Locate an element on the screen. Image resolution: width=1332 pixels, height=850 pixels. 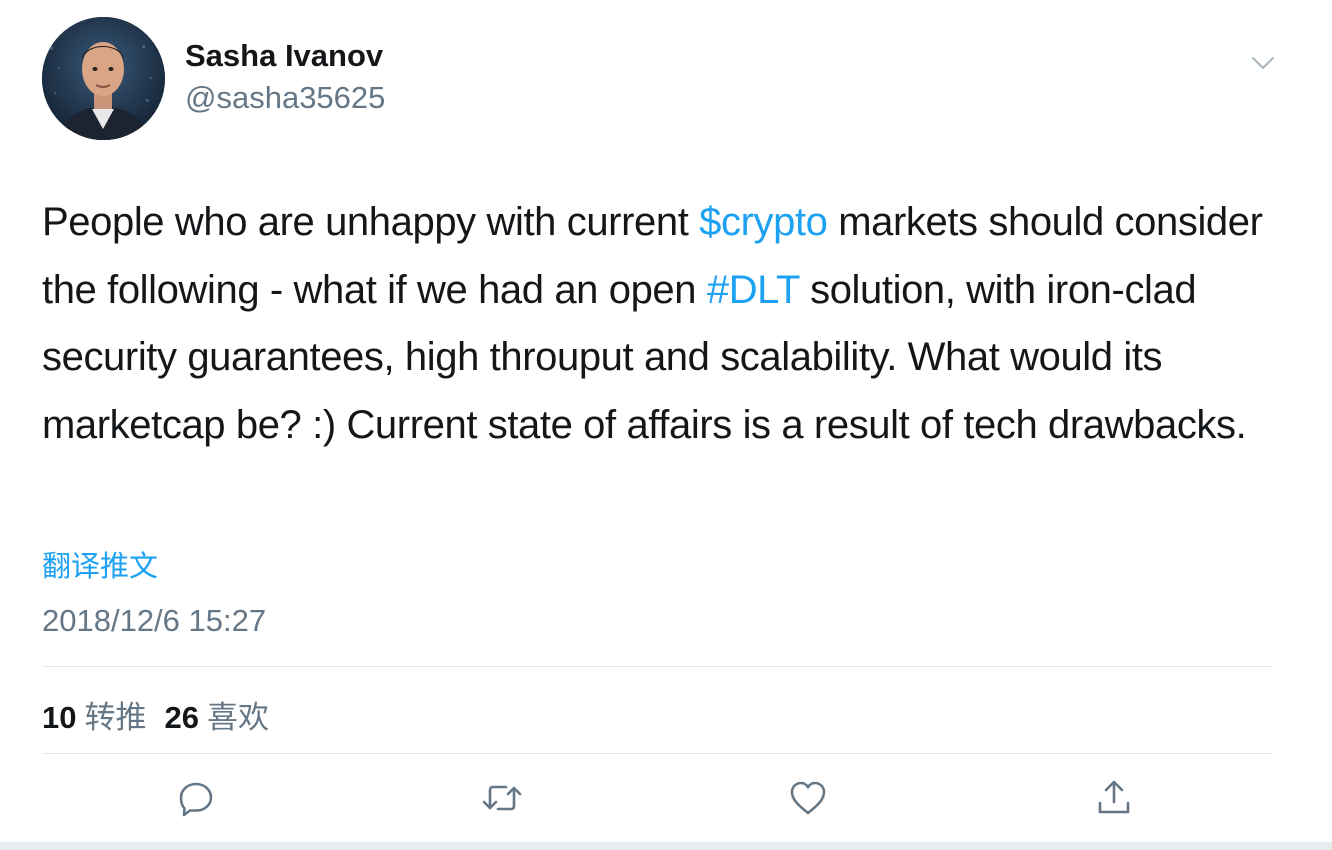
retweets-stat: 10 转推 is located at coordinates (94, 714).